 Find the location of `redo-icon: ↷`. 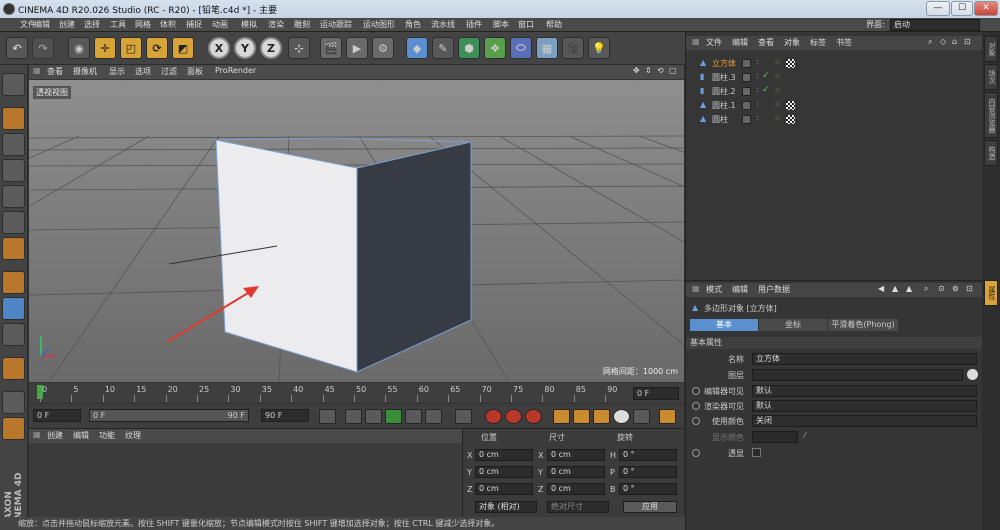

redo-icon: ↷ is located at coordinates (43, 48).